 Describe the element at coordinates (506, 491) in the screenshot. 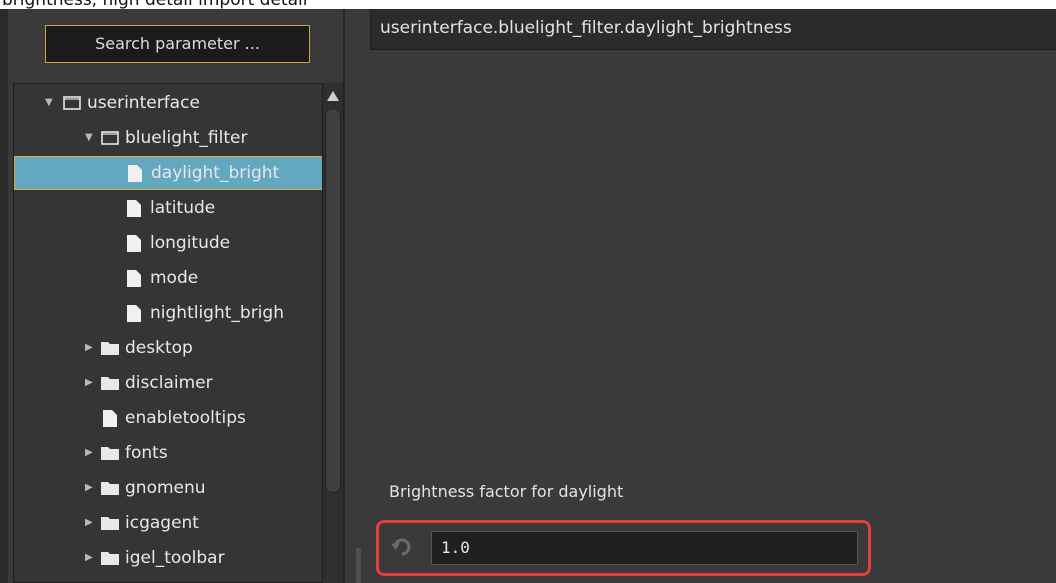

I see `parameter-description: Brightness factor for daylight` at that location.